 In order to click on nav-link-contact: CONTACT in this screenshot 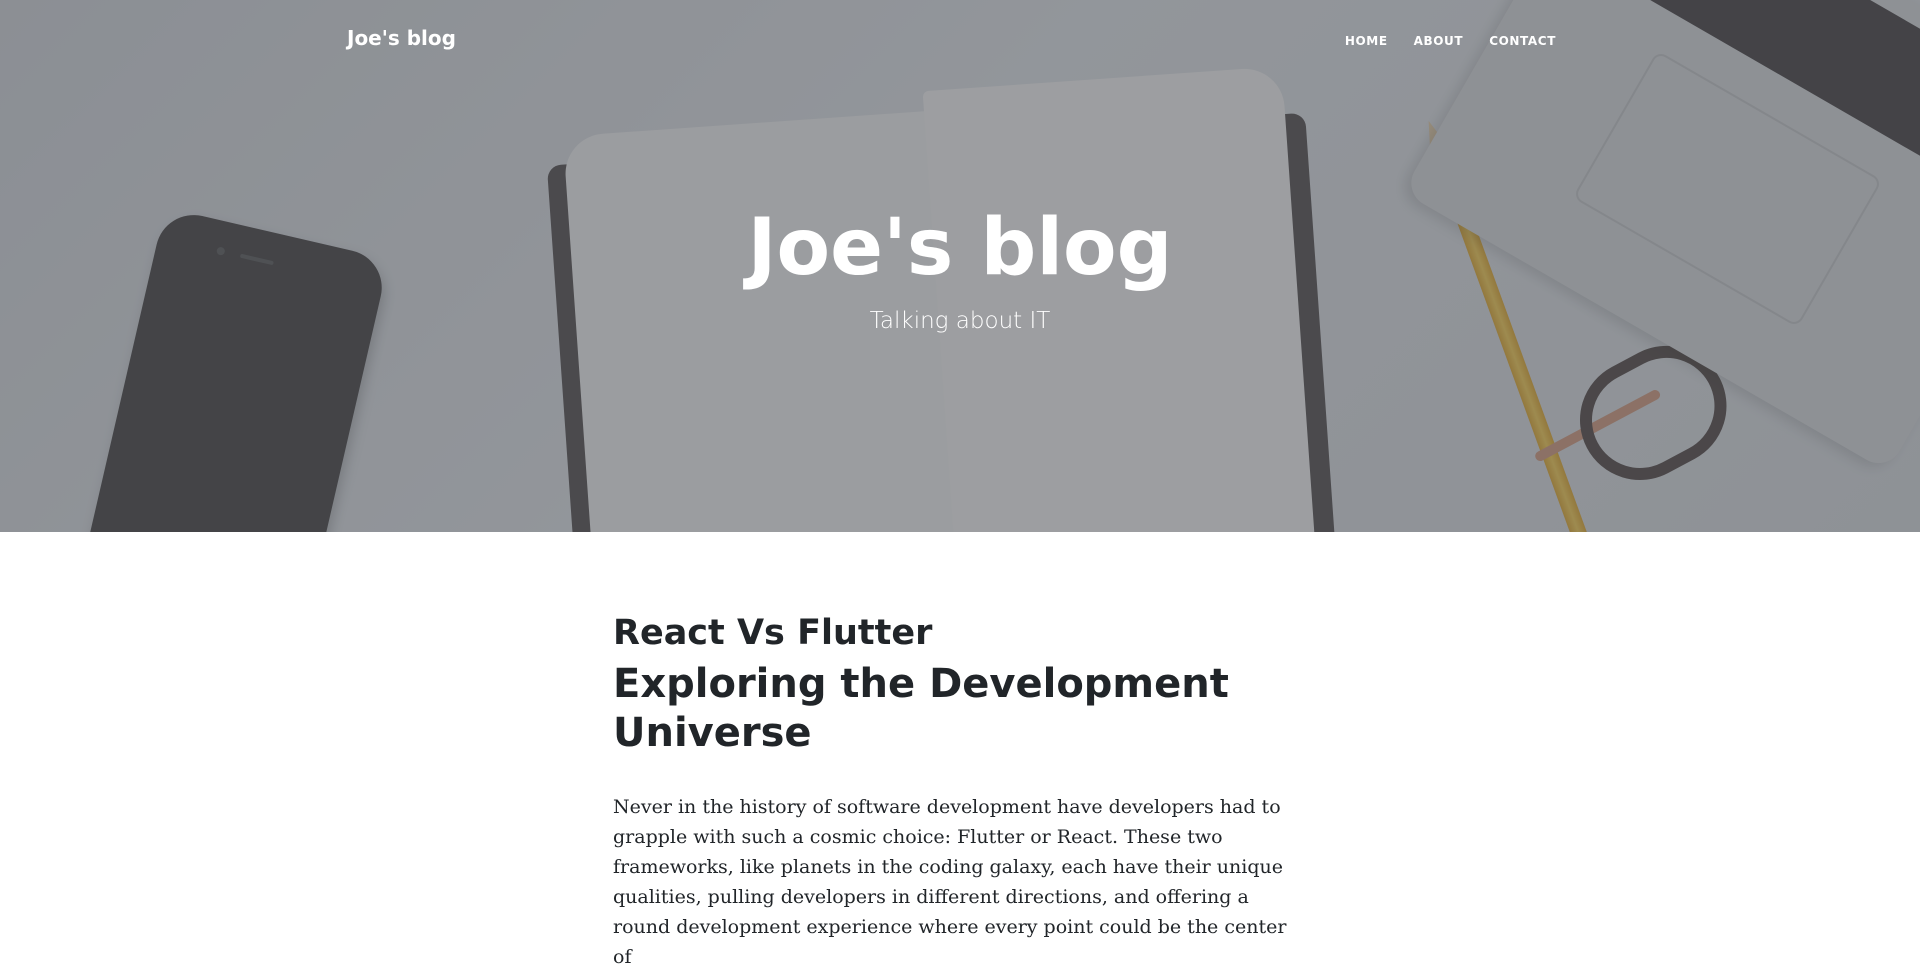, I will do `click(1522, 41)`.